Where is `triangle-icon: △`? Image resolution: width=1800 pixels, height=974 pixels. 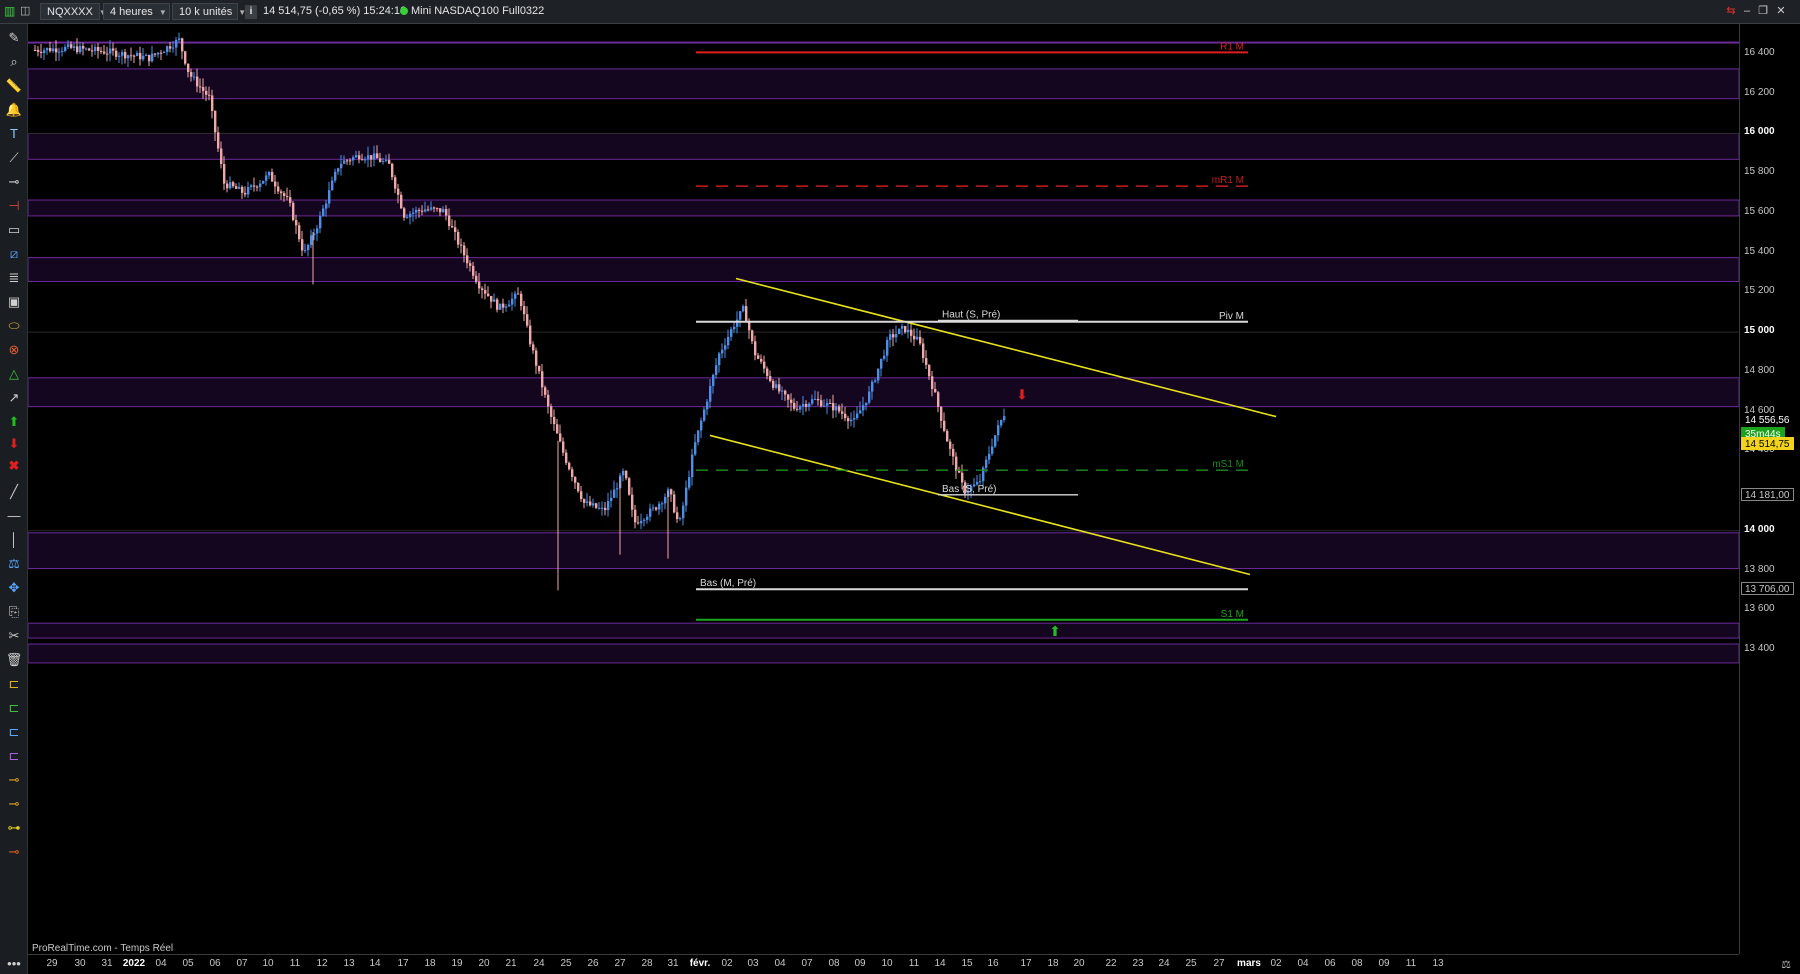 triangle-icon: △ is located at coordinates (14, 374).